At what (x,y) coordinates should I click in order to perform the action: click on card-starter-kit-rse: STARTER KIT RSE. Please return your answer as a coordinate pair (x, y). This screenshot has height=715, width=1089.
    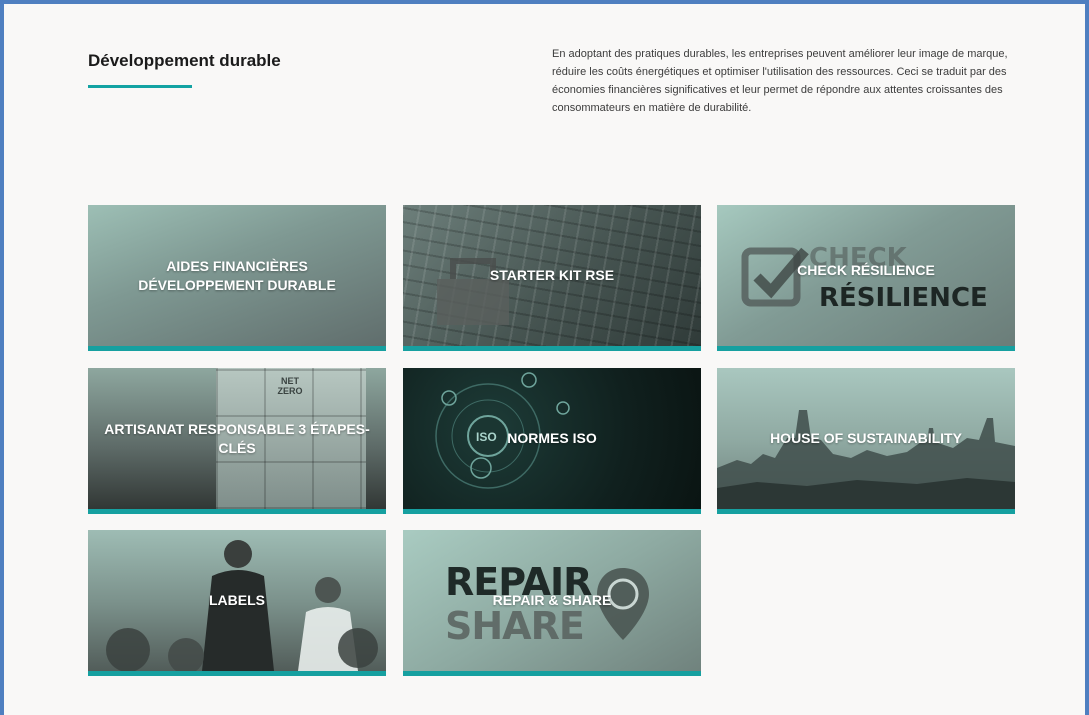
    Looking at the image, I should click on (552, 278).